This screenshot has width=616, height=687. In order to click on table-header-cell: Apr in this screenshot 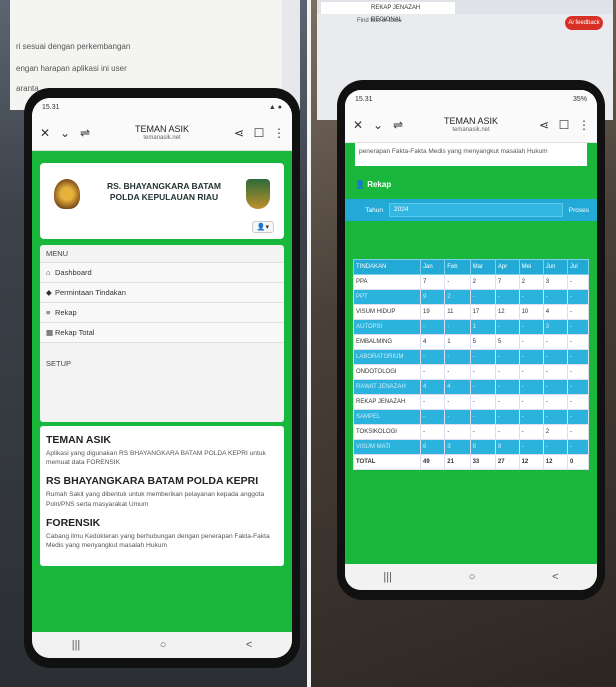, I will do `click(507, 267)`.